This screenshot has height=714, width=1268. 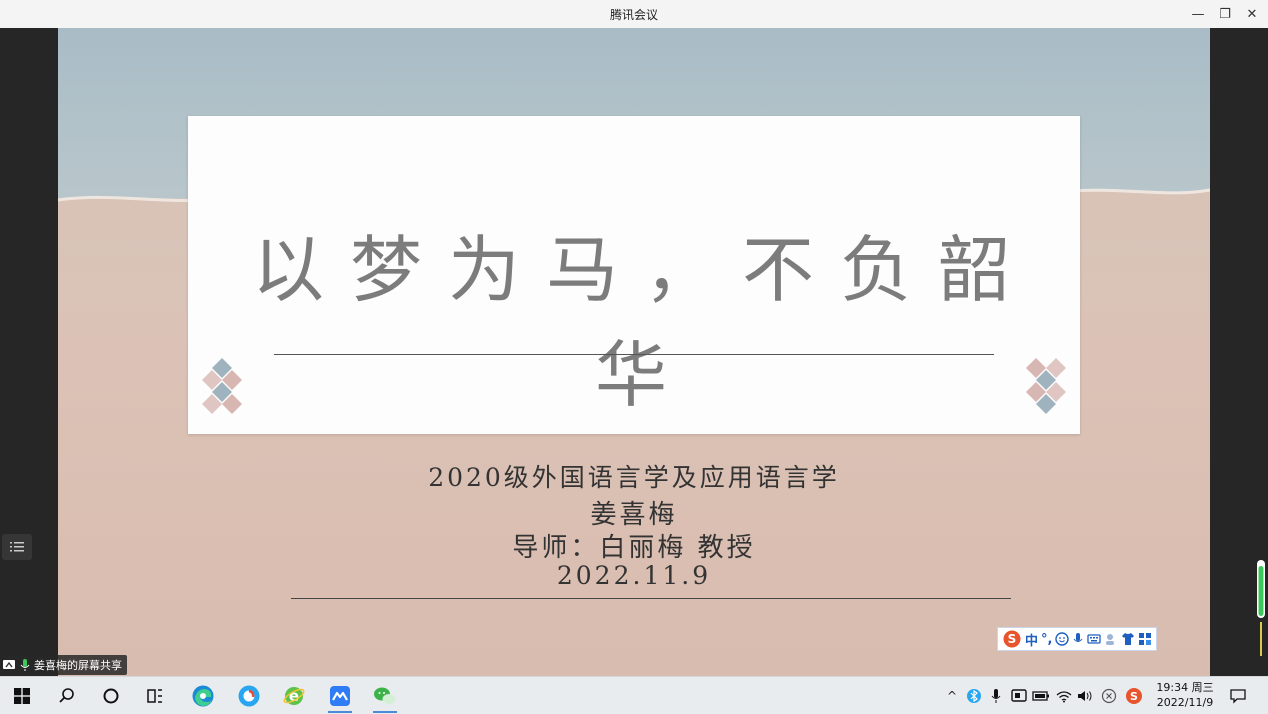 I want to click on title-bar: 腾讯会议 — ❐ ✕, so click(x=634, y=14).